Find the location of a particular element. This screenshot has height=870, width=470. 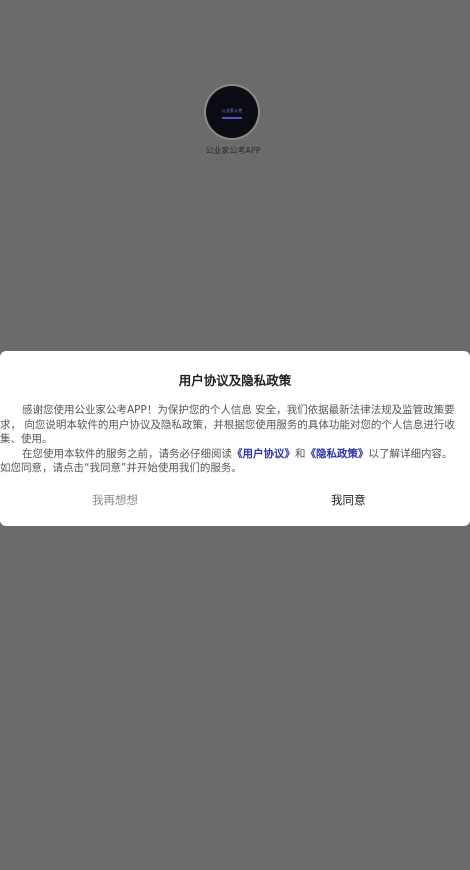

app-logo: 公业家公考 is located at coordinates (232, 112).